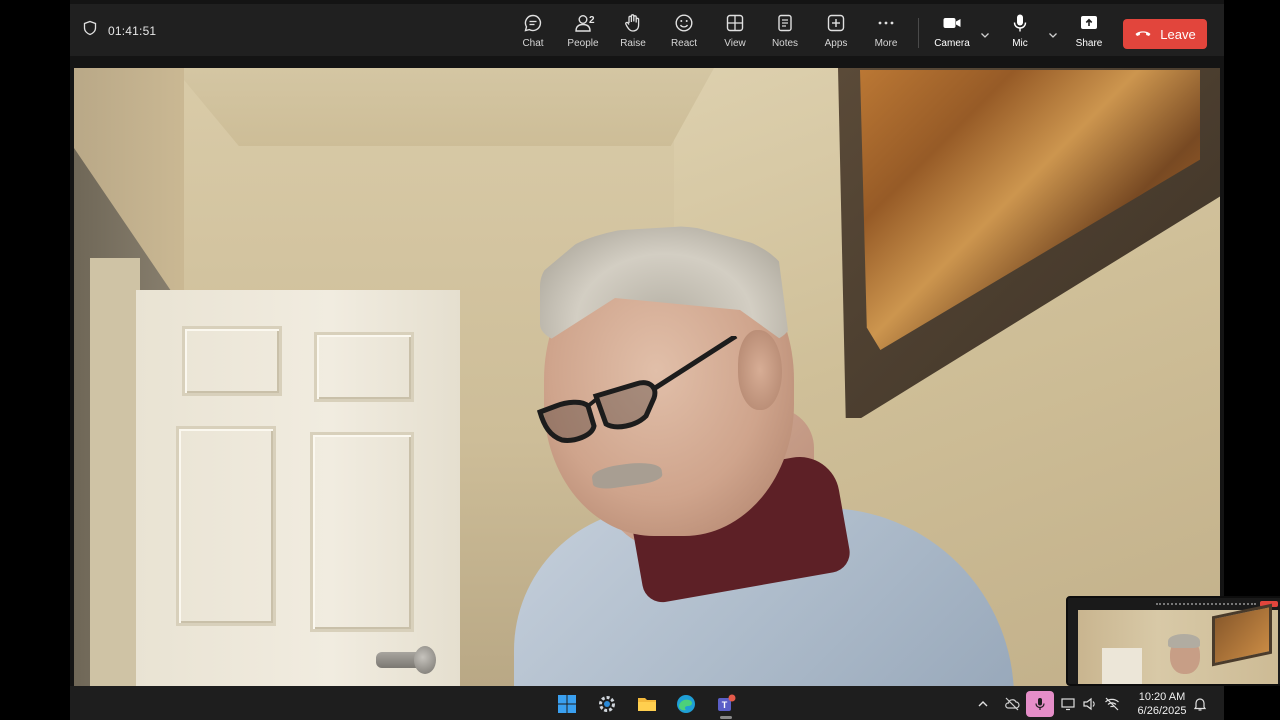 The width and height of the screenshot is (1280, 720). What do you see at coordinates (726, 717) in the screenshot?
I see `active-app-indicator` at bounding box center [726, 717].